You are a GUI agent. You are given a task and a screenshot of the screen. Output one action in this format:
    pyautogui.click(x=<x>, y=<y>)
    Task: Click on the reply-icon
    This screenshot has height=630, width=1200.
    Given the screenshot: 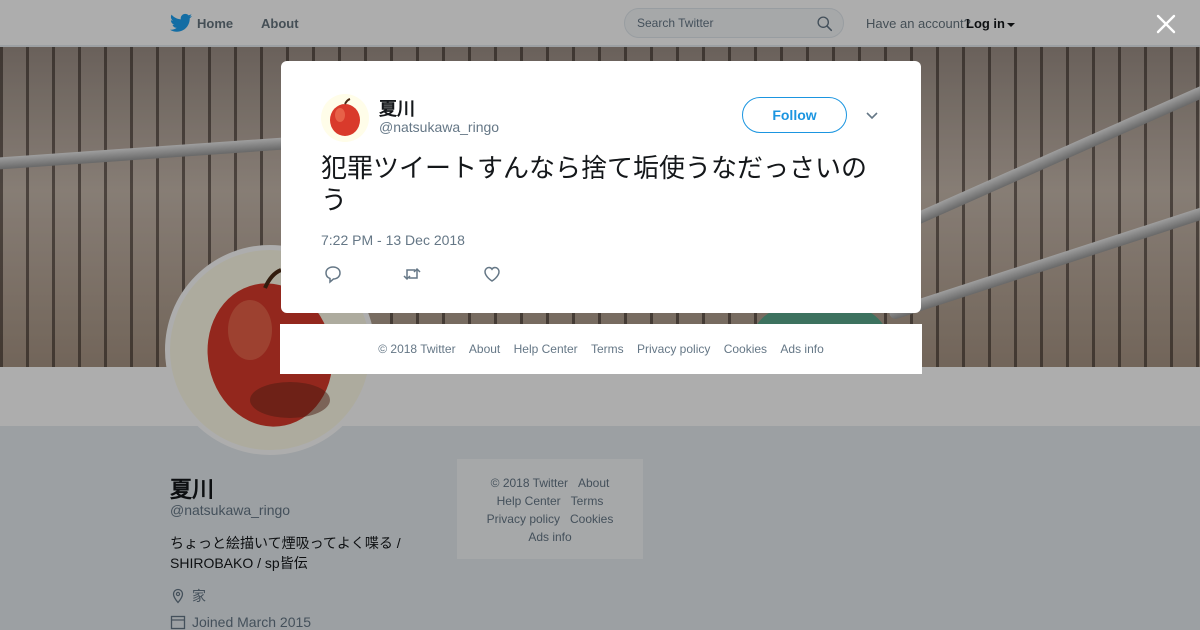 What is the action you would take?
    pyautogui.click(x=333, y=274)
    